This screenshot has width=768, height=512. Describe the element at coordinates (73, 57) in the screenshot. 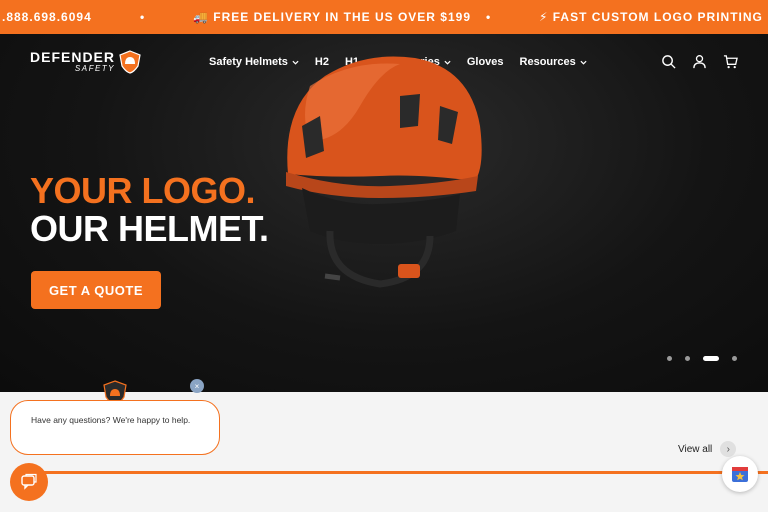

I see `brand-name: DEFENDER` at that location.